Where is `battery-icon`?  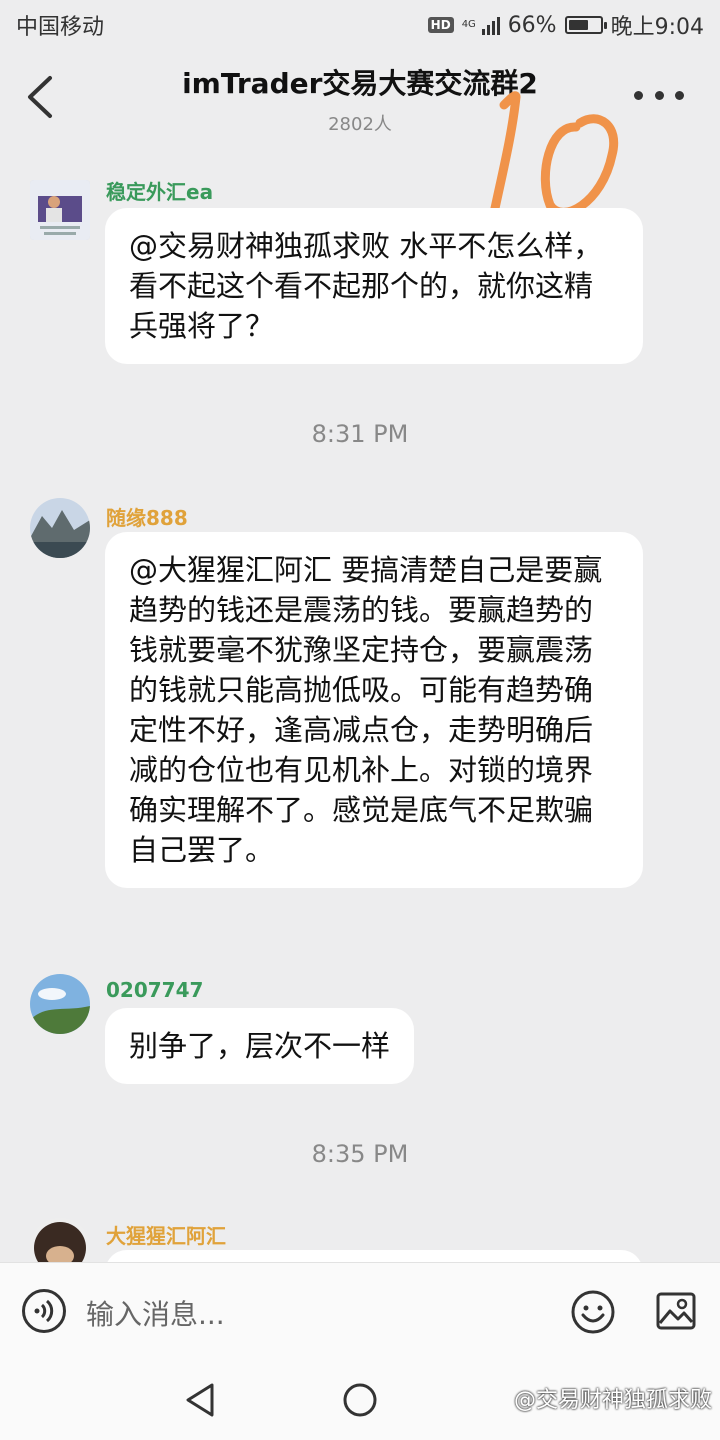
battery-icon is located at coordinates (585, 25).